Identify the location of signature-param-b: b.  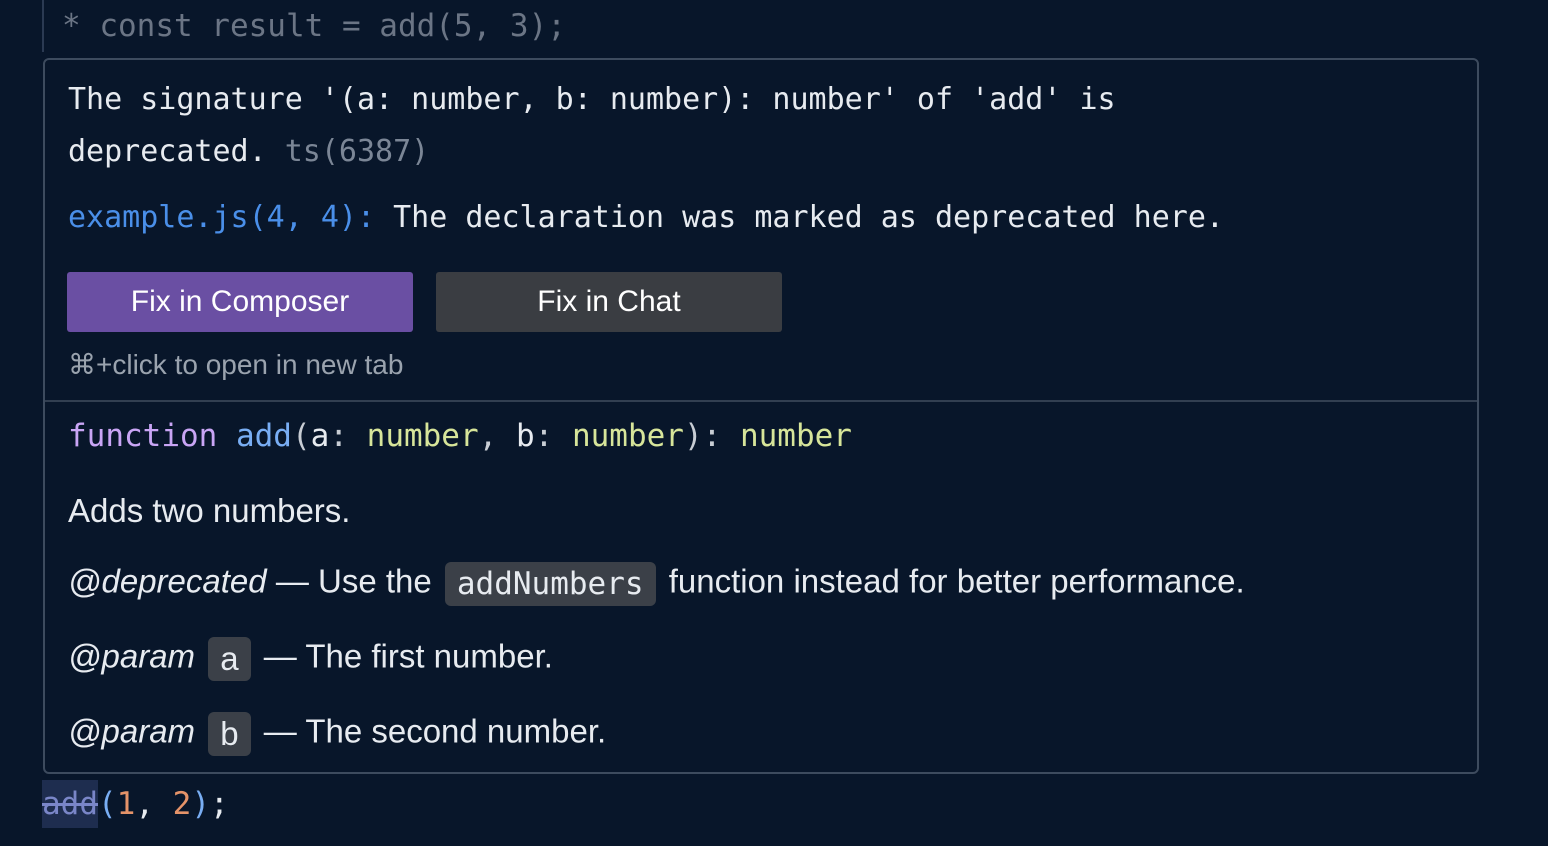
(525, 436).